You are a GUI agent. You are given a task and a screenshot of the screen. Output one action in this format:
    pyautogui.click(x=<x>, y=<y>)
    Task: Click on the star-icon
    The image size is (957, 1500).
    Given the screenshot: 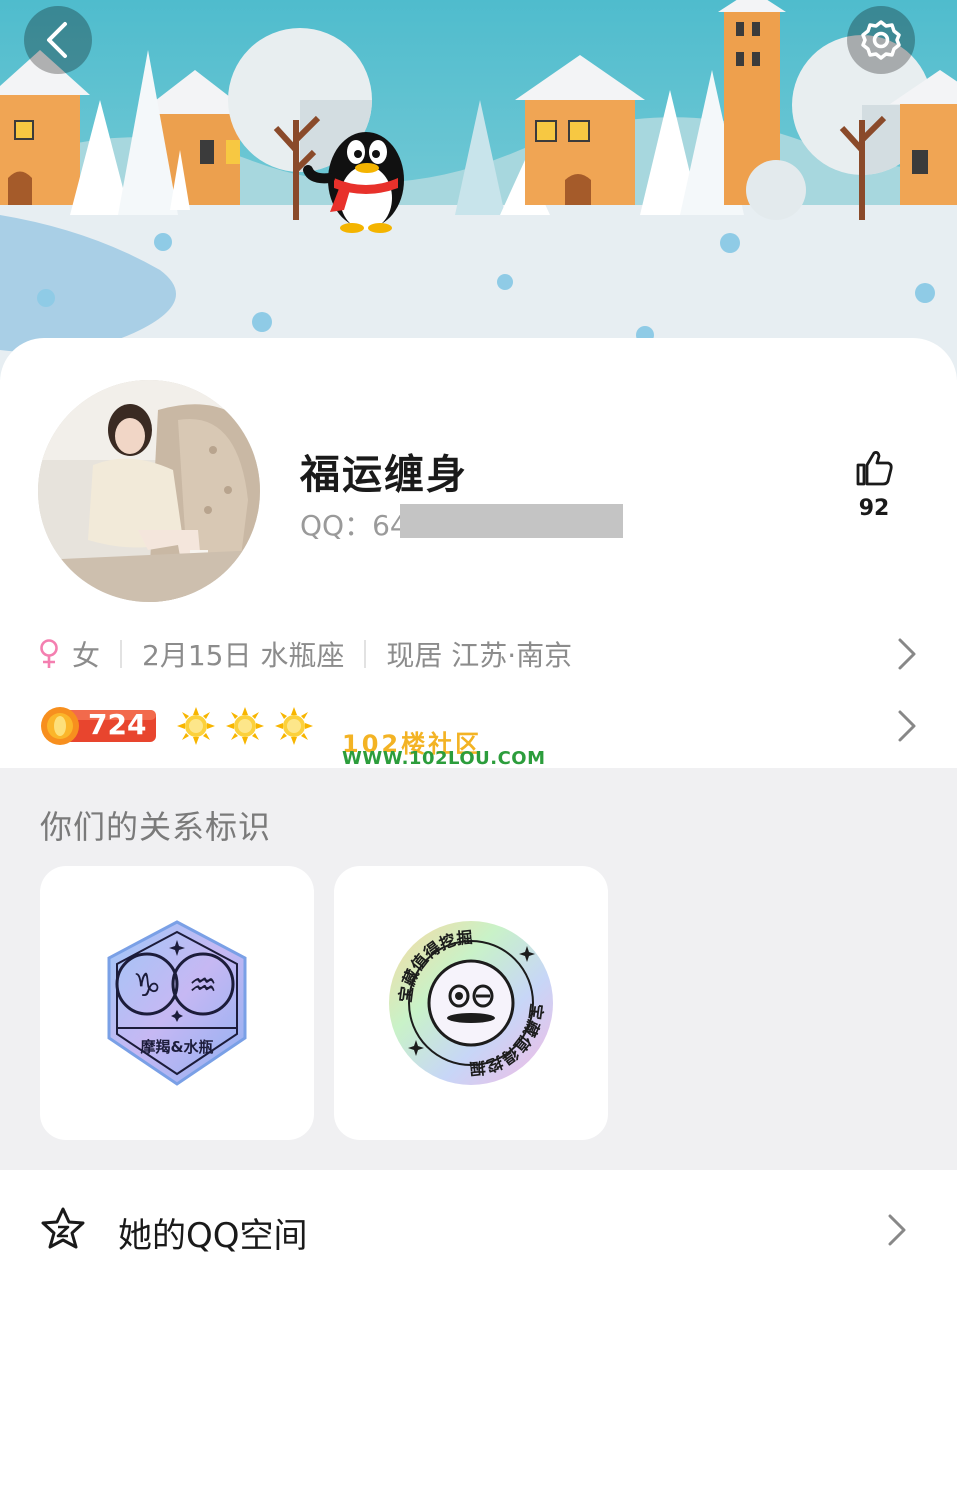 What is the action you would take?
    pyautogui.click(x=63, y=1228)
    